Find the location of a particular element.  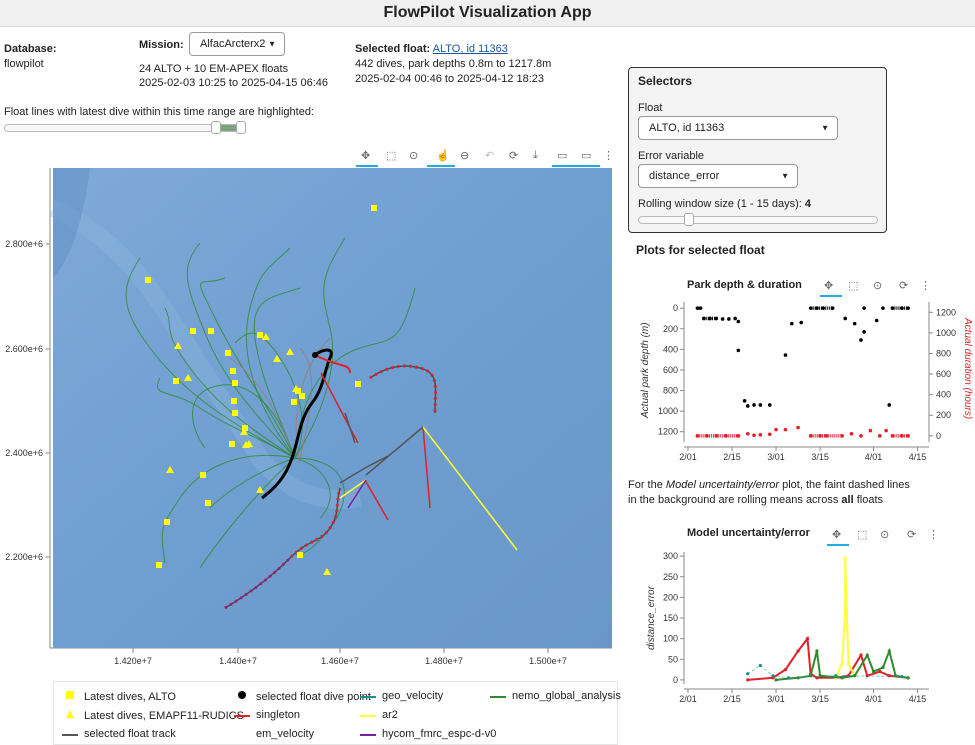

legend-item: ar2 is located at coordinates (379, 715).